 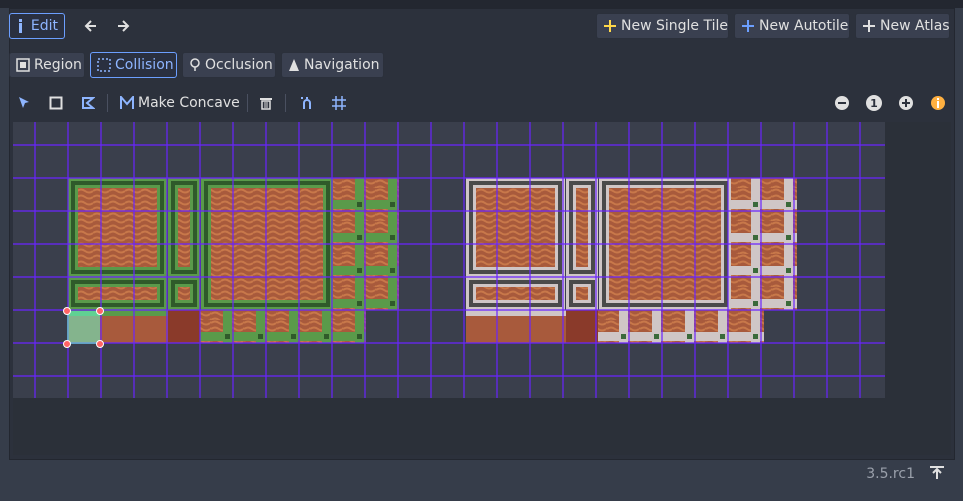 I want to click on edit-button: Edit, so click(x=37, y=26).